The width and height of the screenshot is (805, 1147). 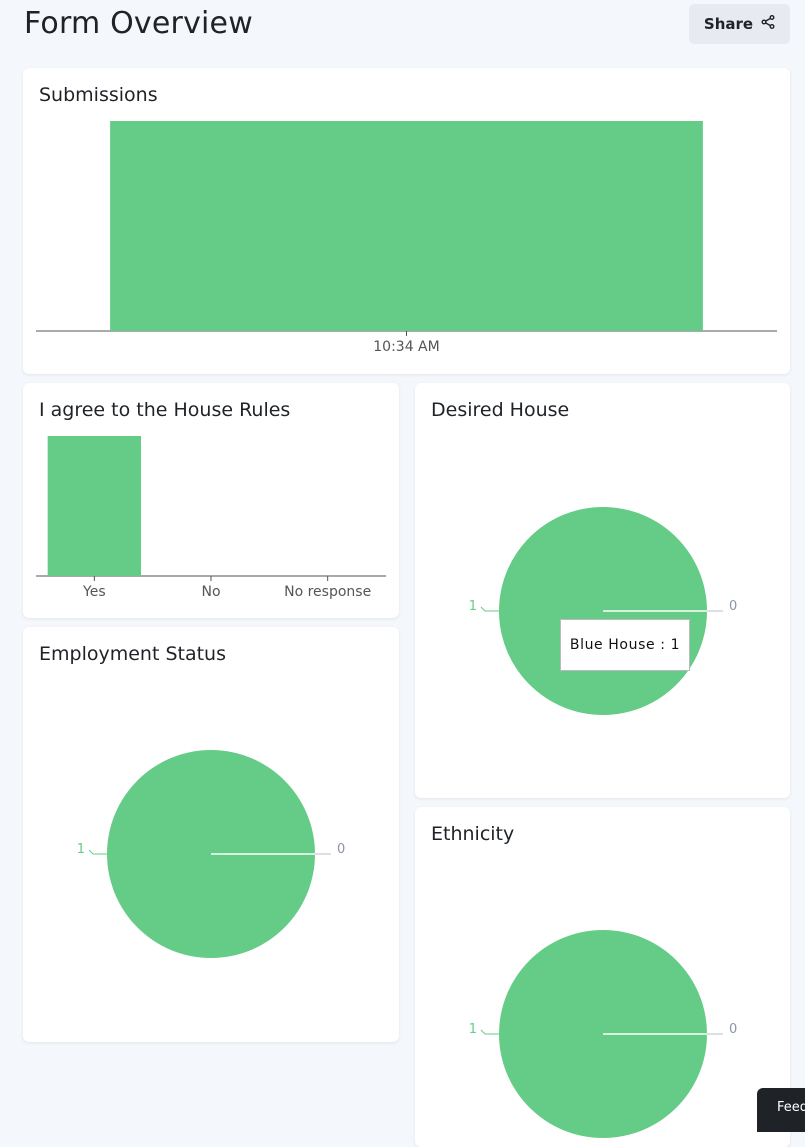 I want to click on ethnicity-card: Ethnicity 10, so click(x=602, y=977).